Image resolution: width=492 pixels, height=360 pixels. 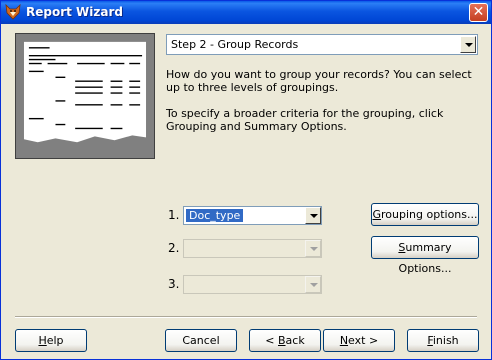 I want to click on close-icon: ✕, so click(x=478, y=12).